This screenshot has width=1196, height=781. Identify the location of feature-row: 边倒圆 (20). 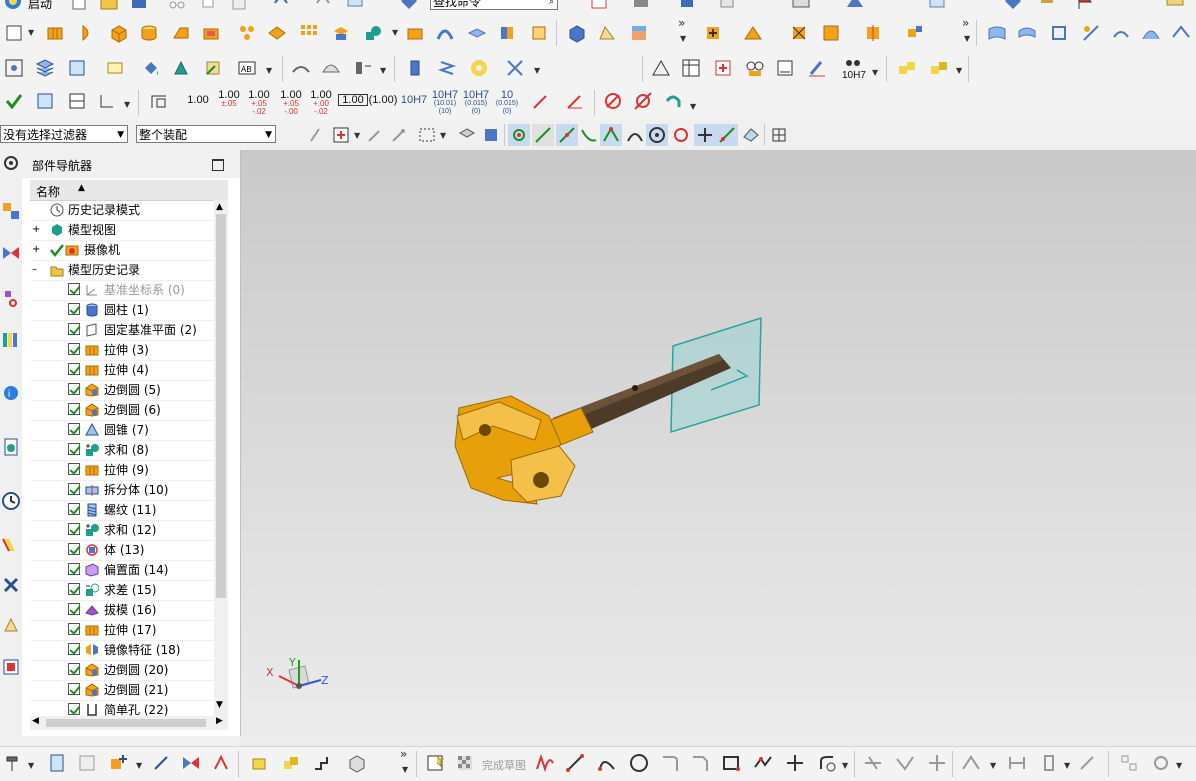
(122, 670).